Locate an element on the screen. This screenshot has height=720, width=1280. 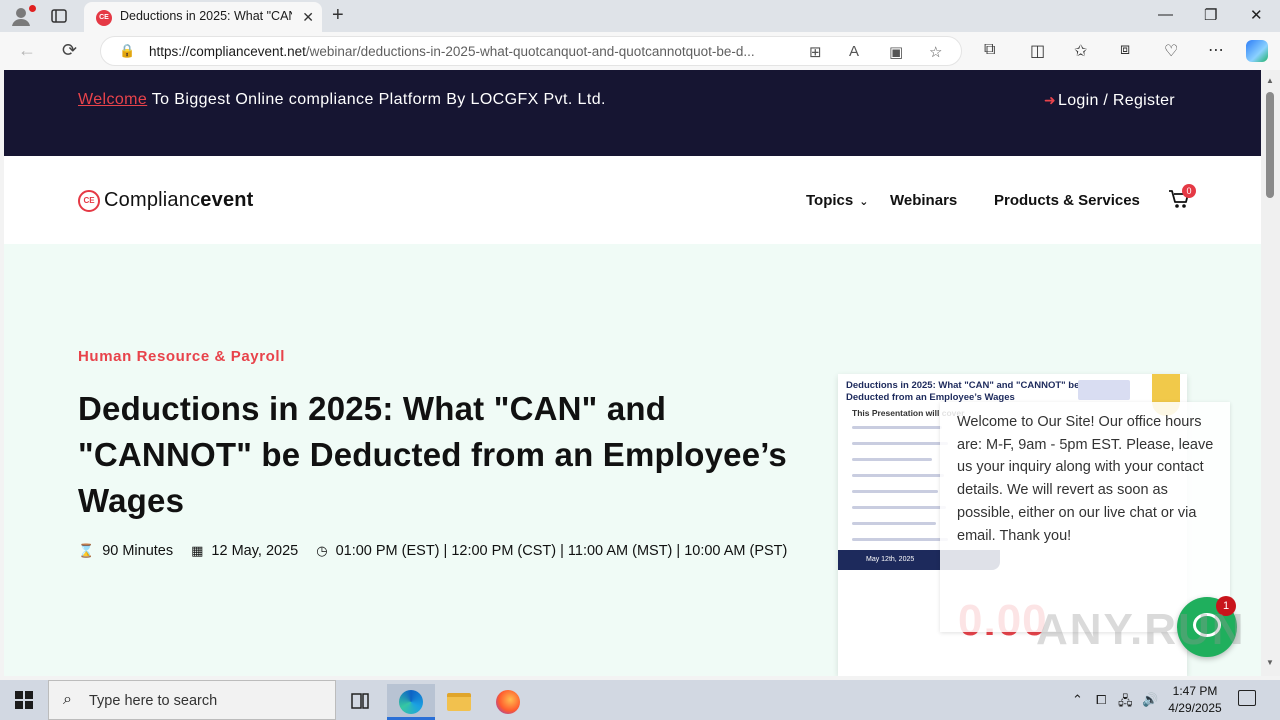
profile-icon is located at coordinates (23, 16).